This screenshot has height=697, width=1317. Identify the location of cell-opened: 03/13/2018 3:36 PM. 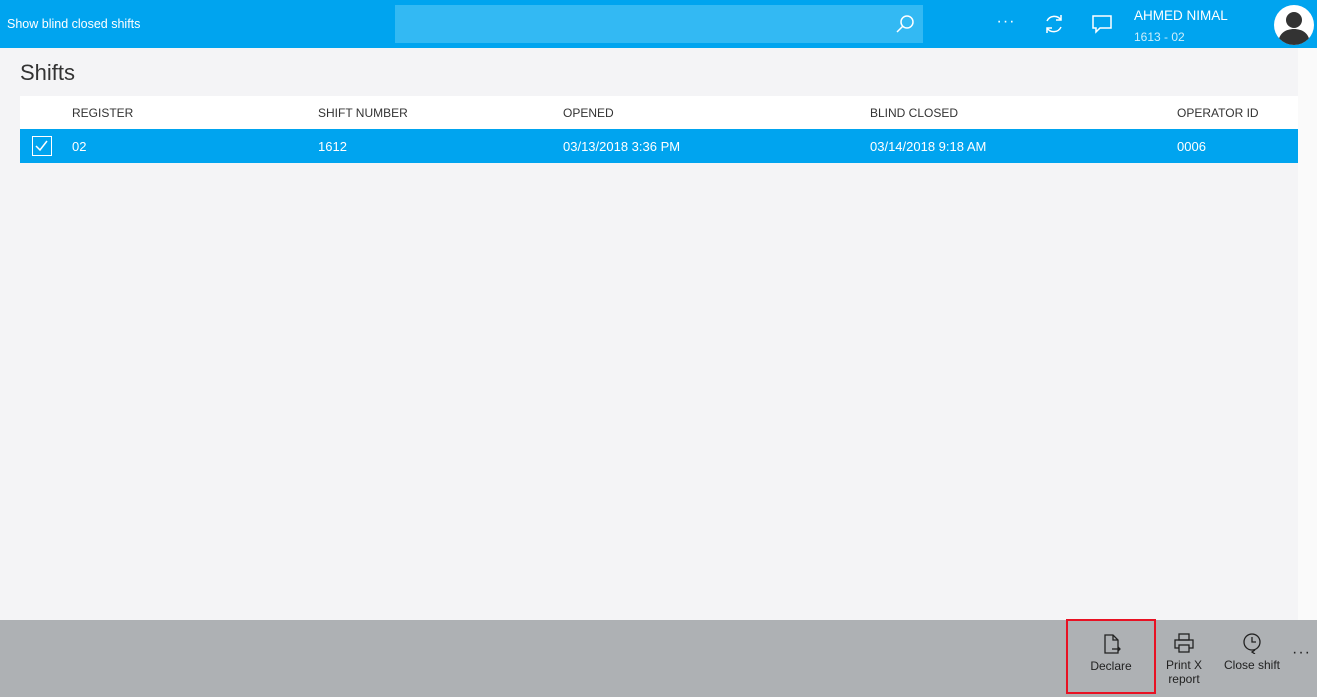
(622, 146).